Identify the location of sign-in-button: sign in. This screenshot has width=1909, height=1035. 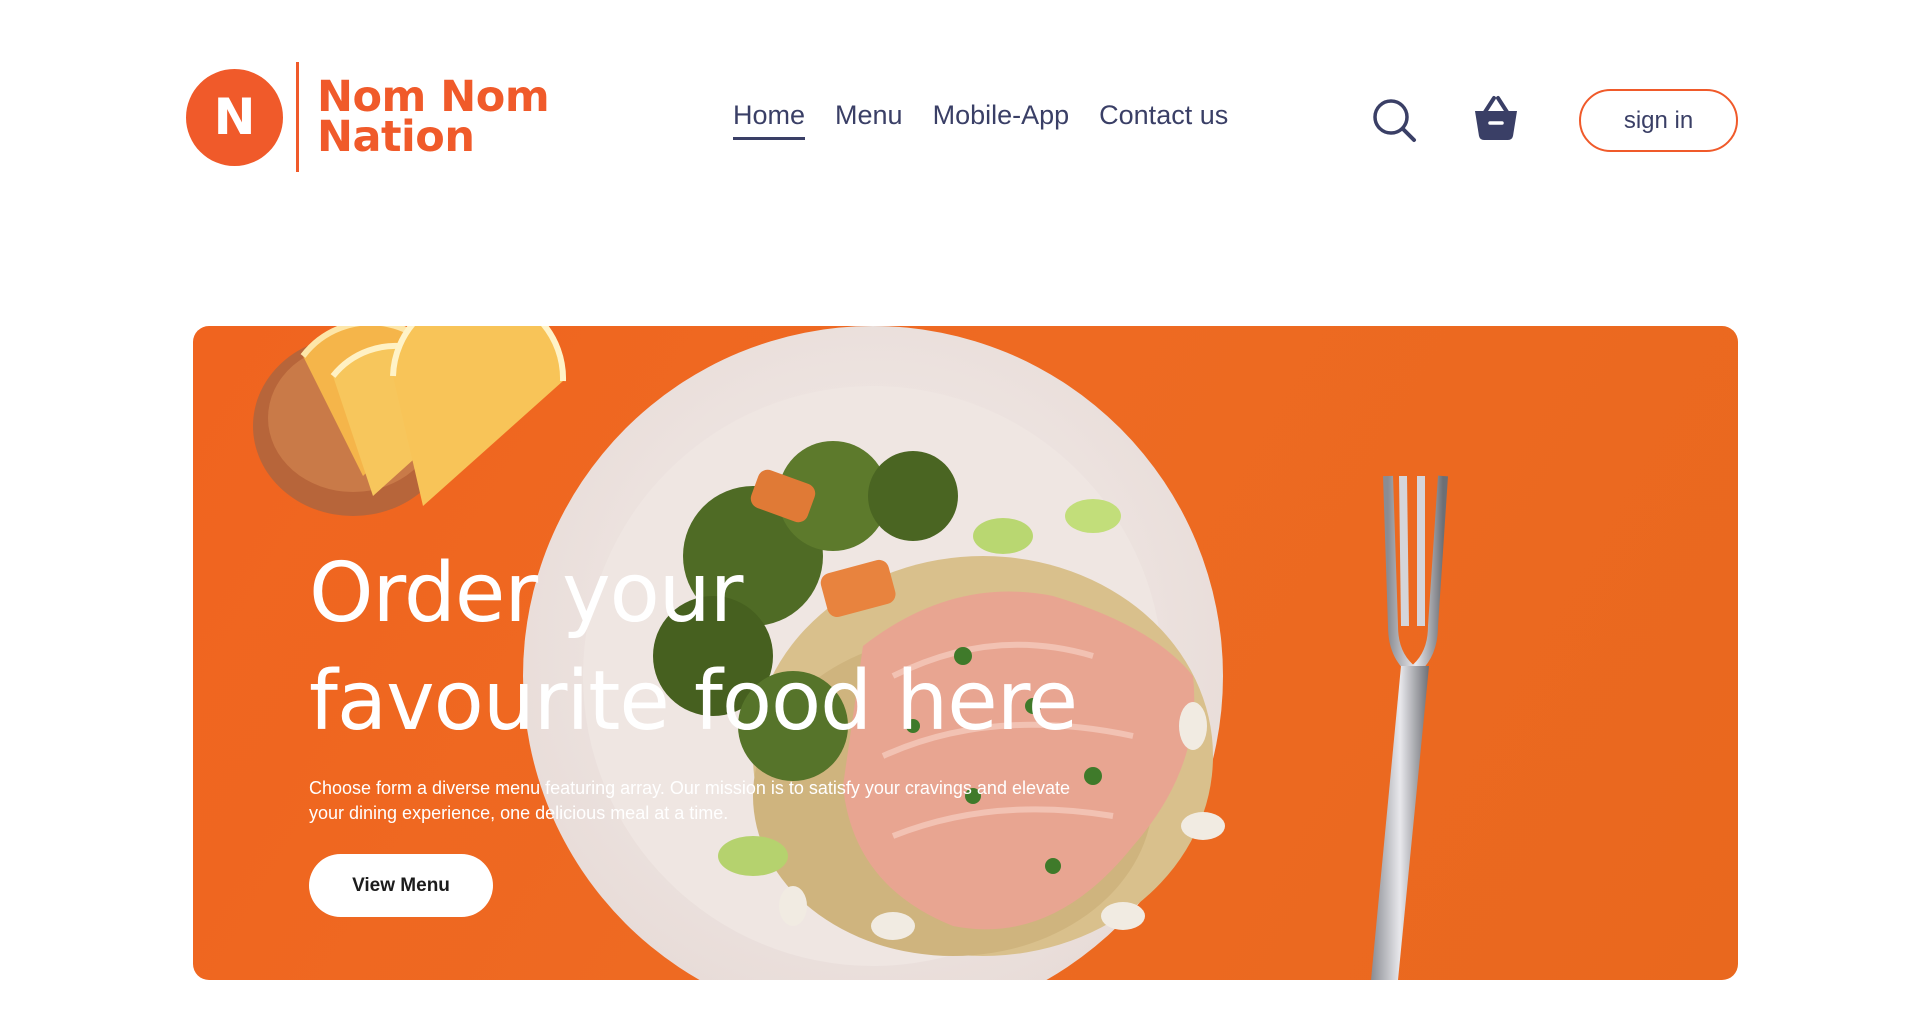
(1658, 120).